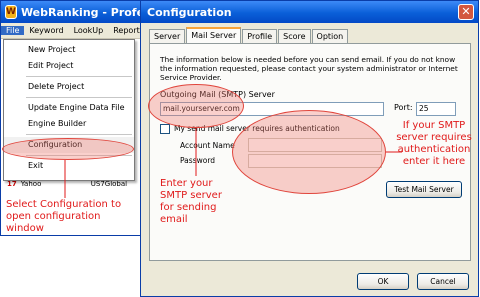 This screenshot has width=480, height=297. Describe the element at coordinates (85, 12) in the screenshot. I see `app-title: WebRanking - Professional` at that location.